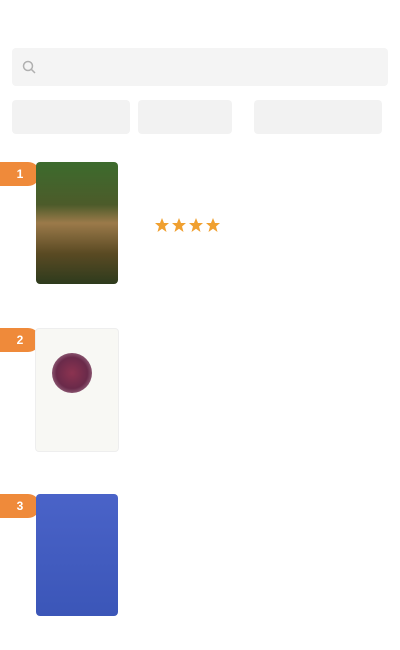 This screenshot has height=650, width=400. Describe the element at coordinates (200, 67) in the screenshot. I see `search-bar` at that location.